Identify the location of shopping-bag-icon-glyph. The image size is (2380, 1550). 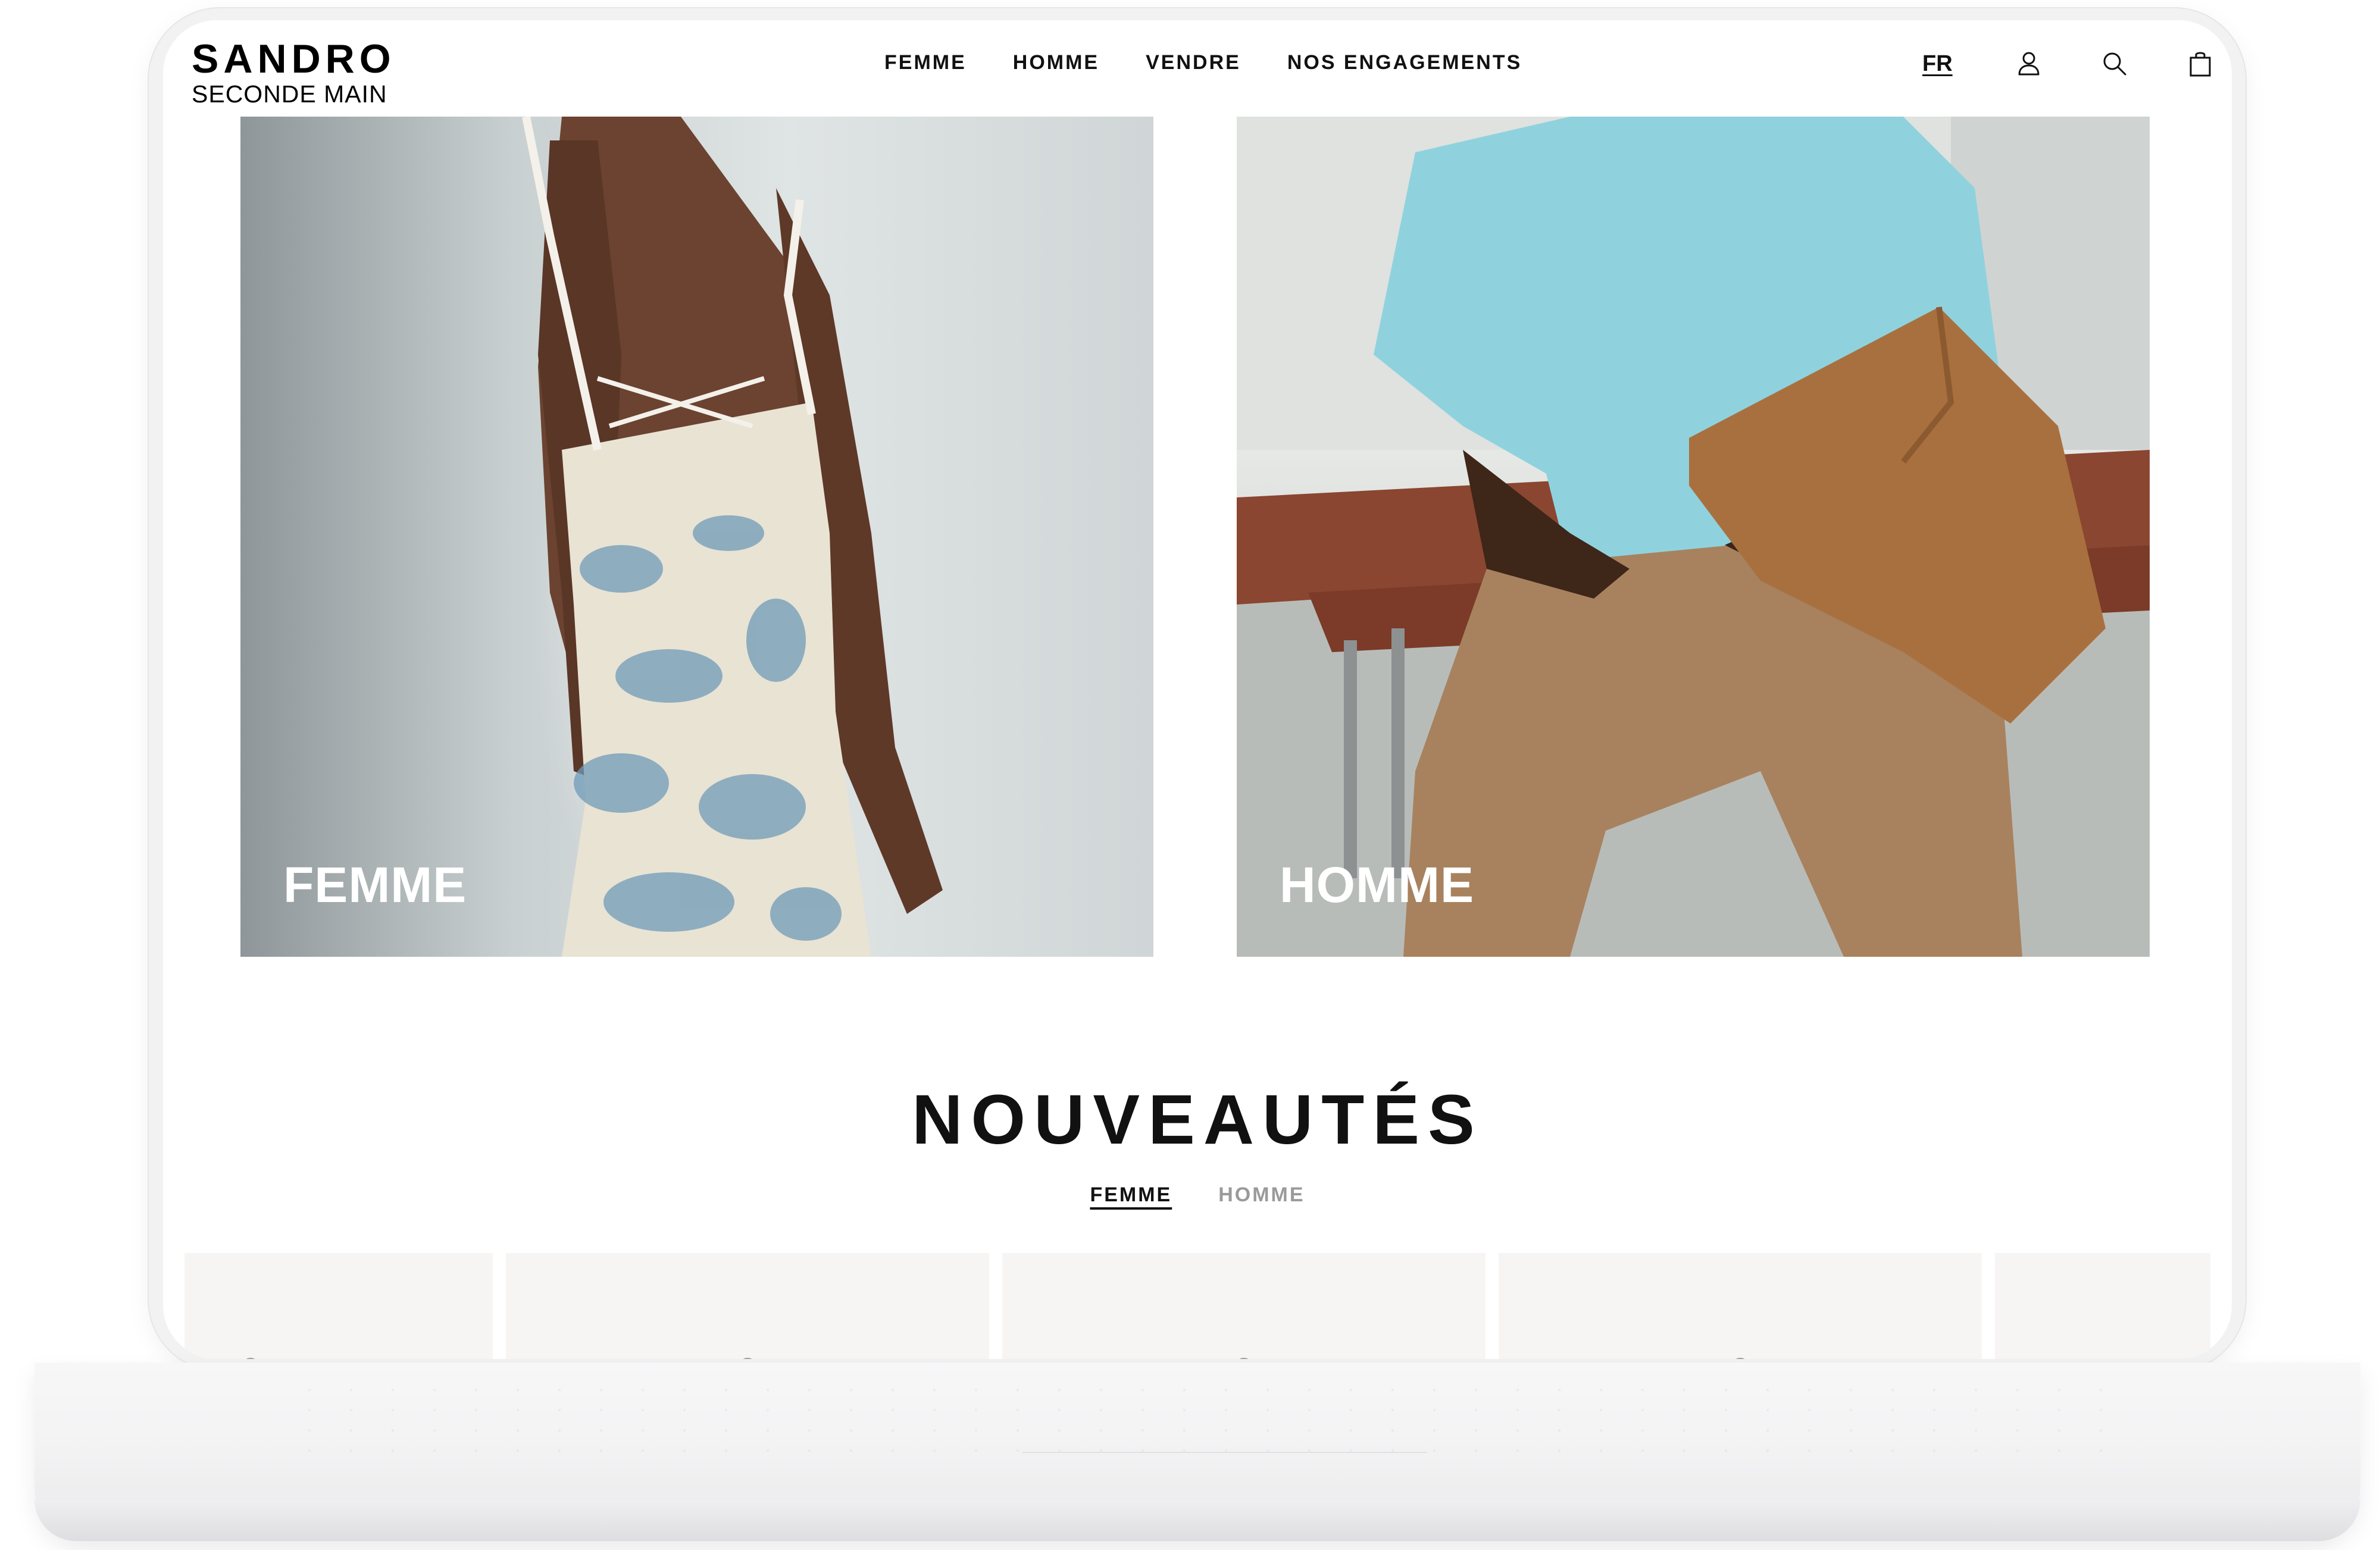
(2200, 64).